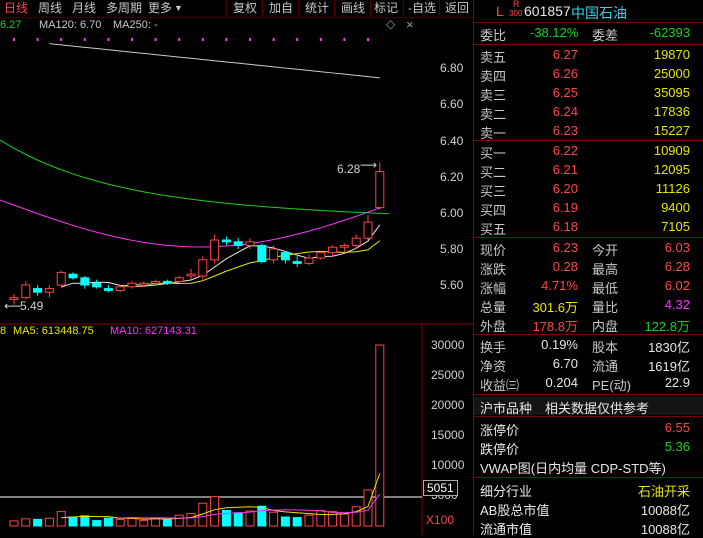 This screenshot has height=538, width=703. I want to click on ask-row: 卖三 6.25 35095, so click(588, 93).